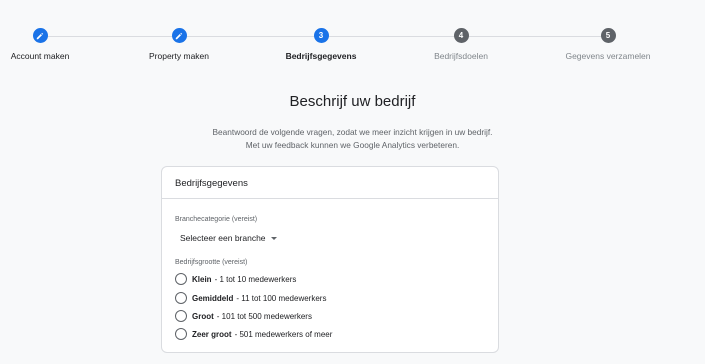 Image resolution: width=705 pixels, height=364 pixels. What do you see at coordinates (40, 56) in the screenshot?
I see `step-label: Account maken` at bounding box center [40, 56].